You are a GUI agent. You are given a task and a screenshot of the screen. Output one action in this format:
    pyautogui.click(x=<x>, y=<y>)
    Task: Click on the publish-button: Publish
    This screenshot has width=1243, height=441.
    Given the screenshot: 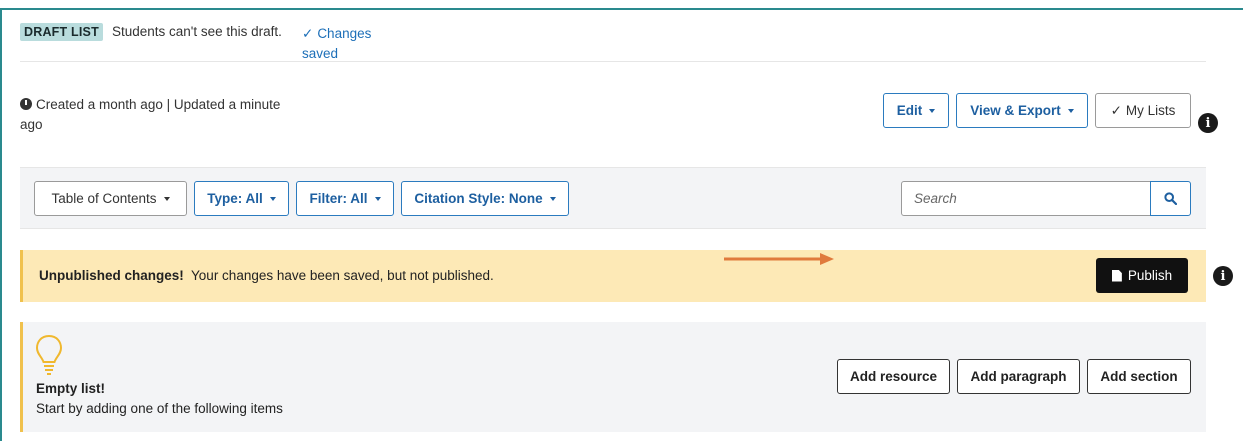 What is the action you would take?
    pyautogui.click(x=1142, y=275)
    